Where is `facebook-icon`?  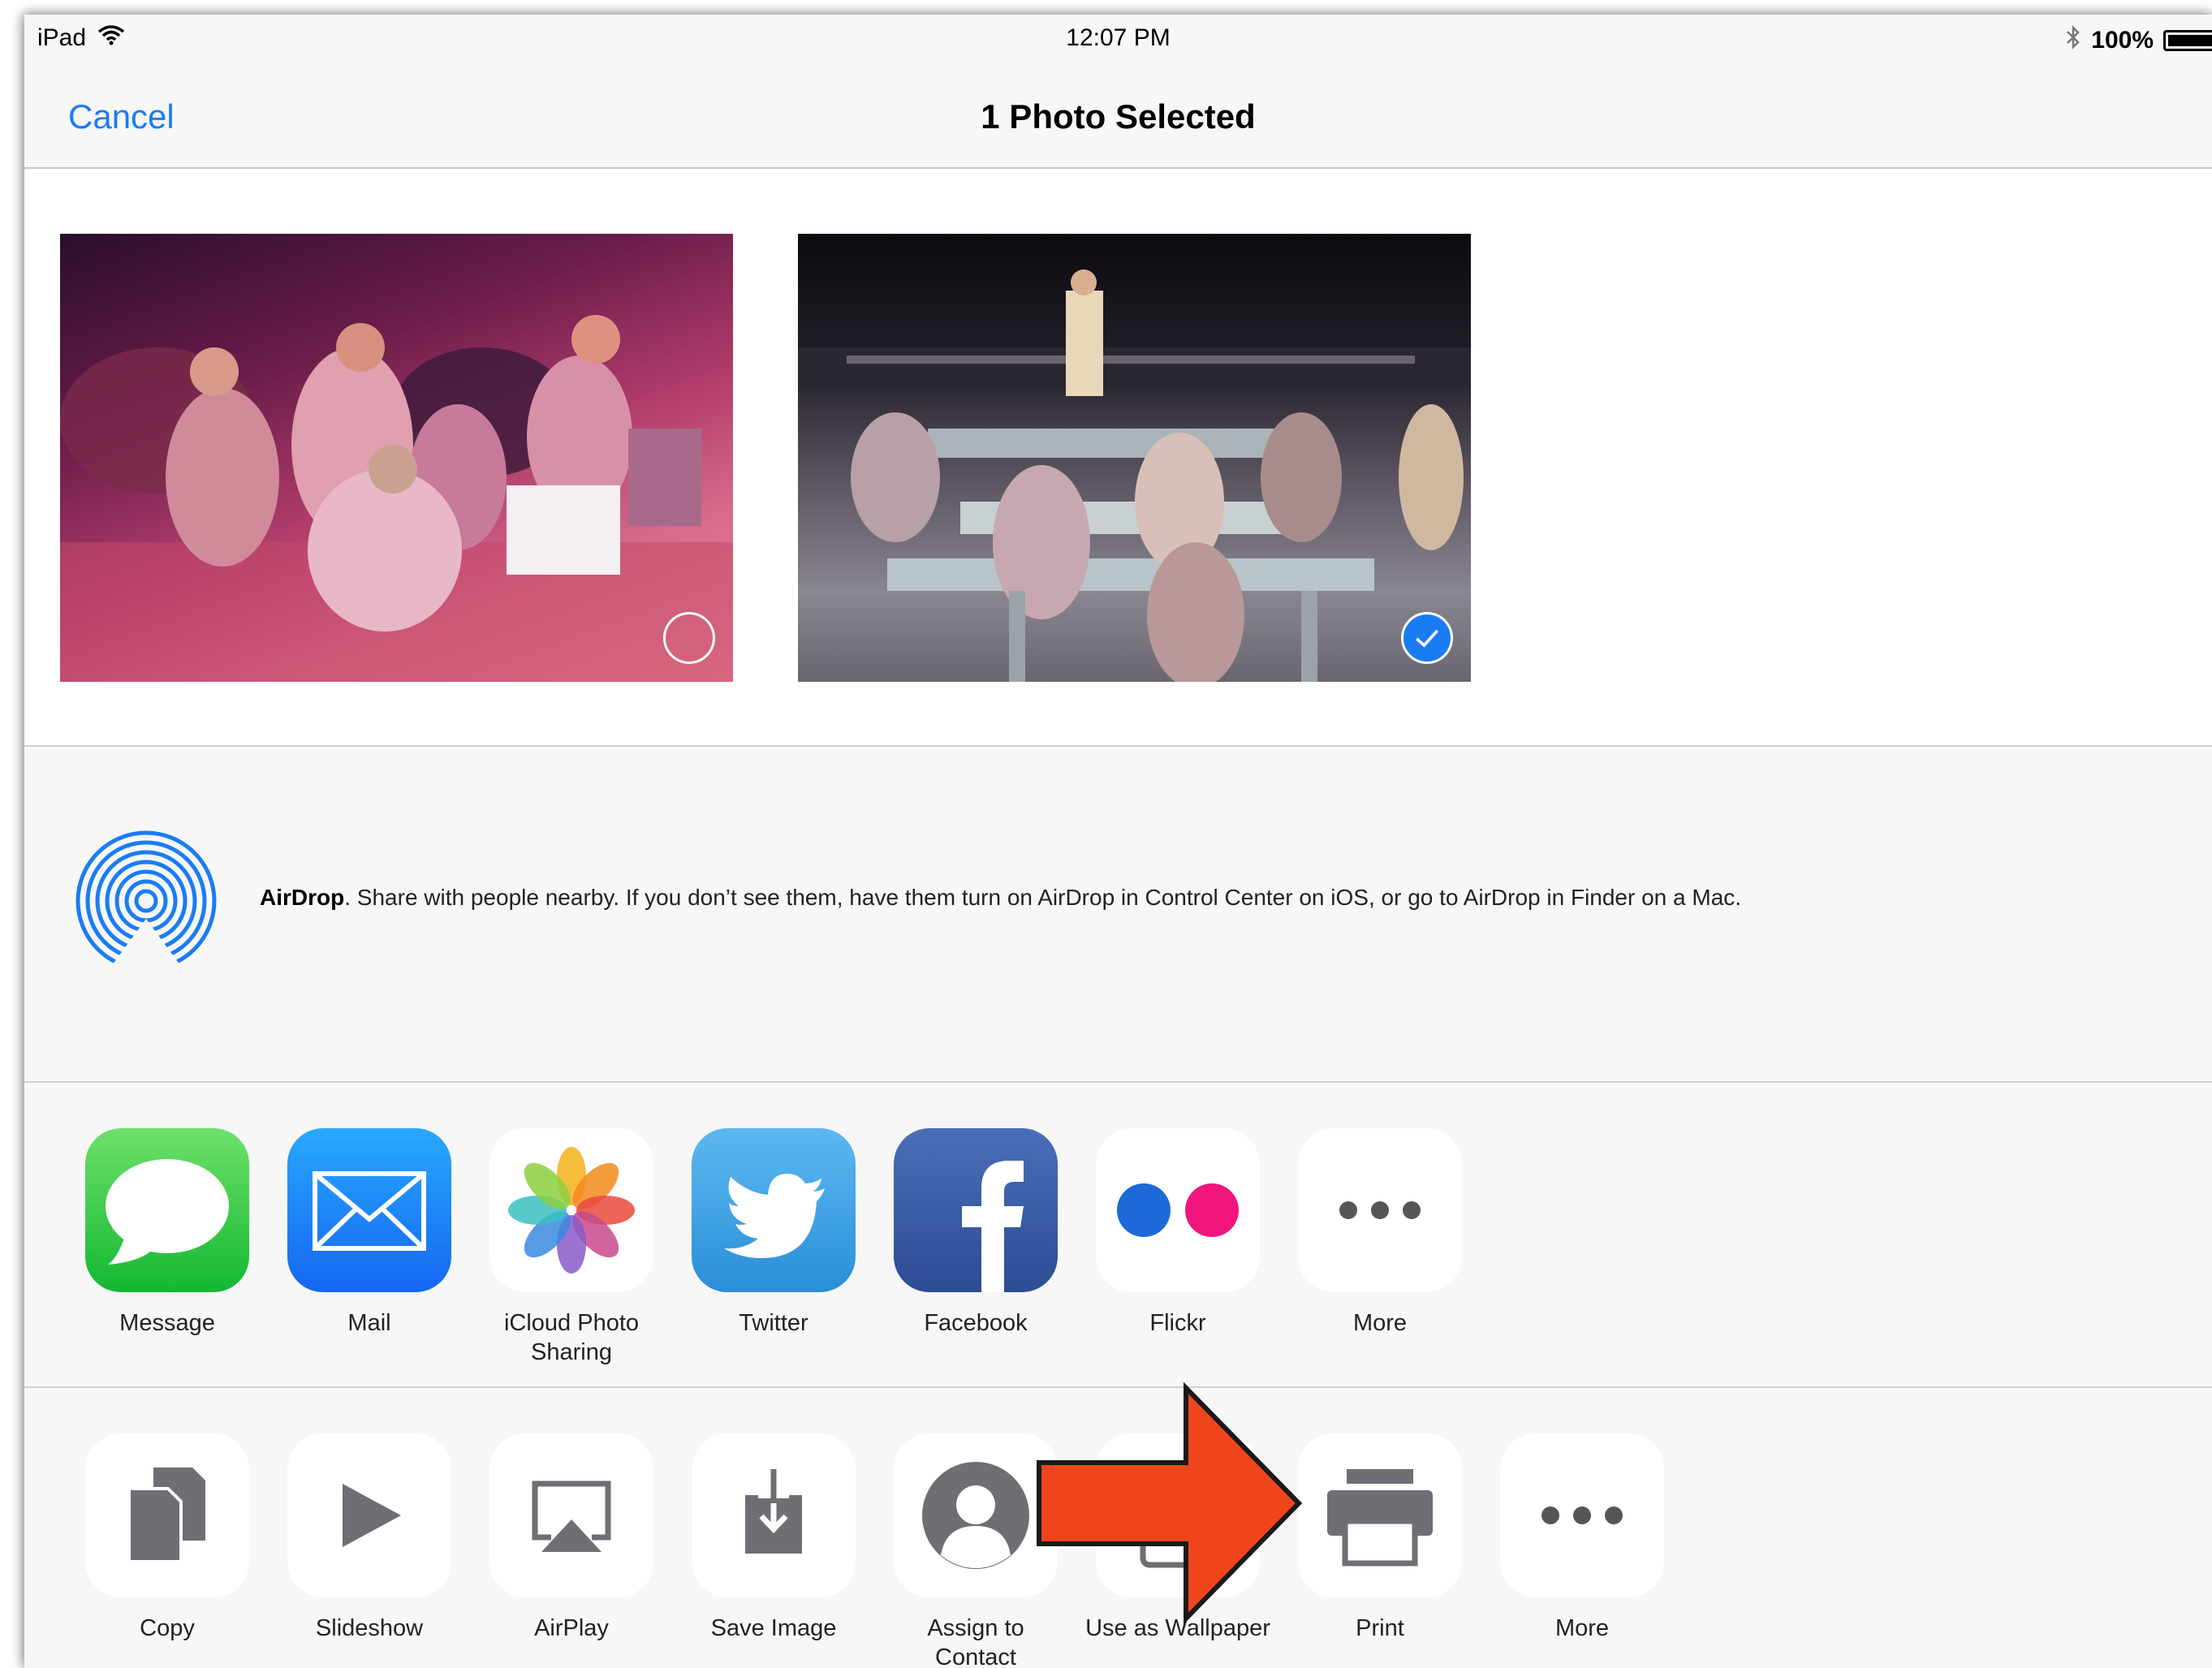
facebook-icon is located at coordinates (976, 1210).